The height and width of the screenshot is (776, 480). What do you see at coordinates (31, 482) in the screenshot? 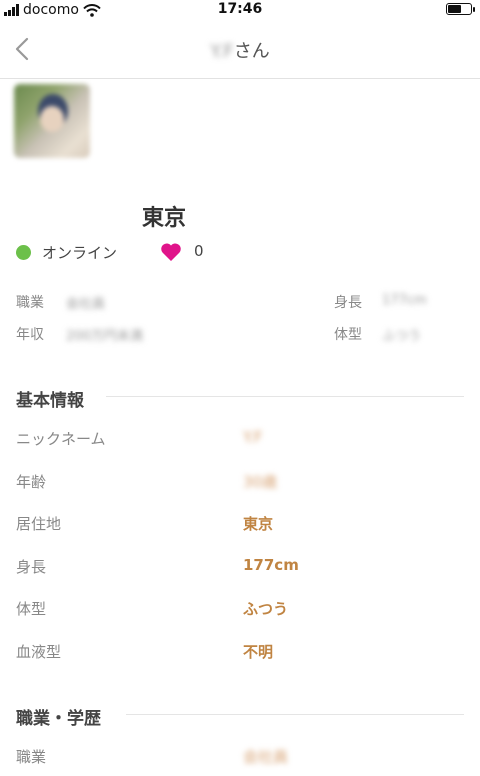
I see `row-label-age: 年齢` at bounding box center [31, 482].